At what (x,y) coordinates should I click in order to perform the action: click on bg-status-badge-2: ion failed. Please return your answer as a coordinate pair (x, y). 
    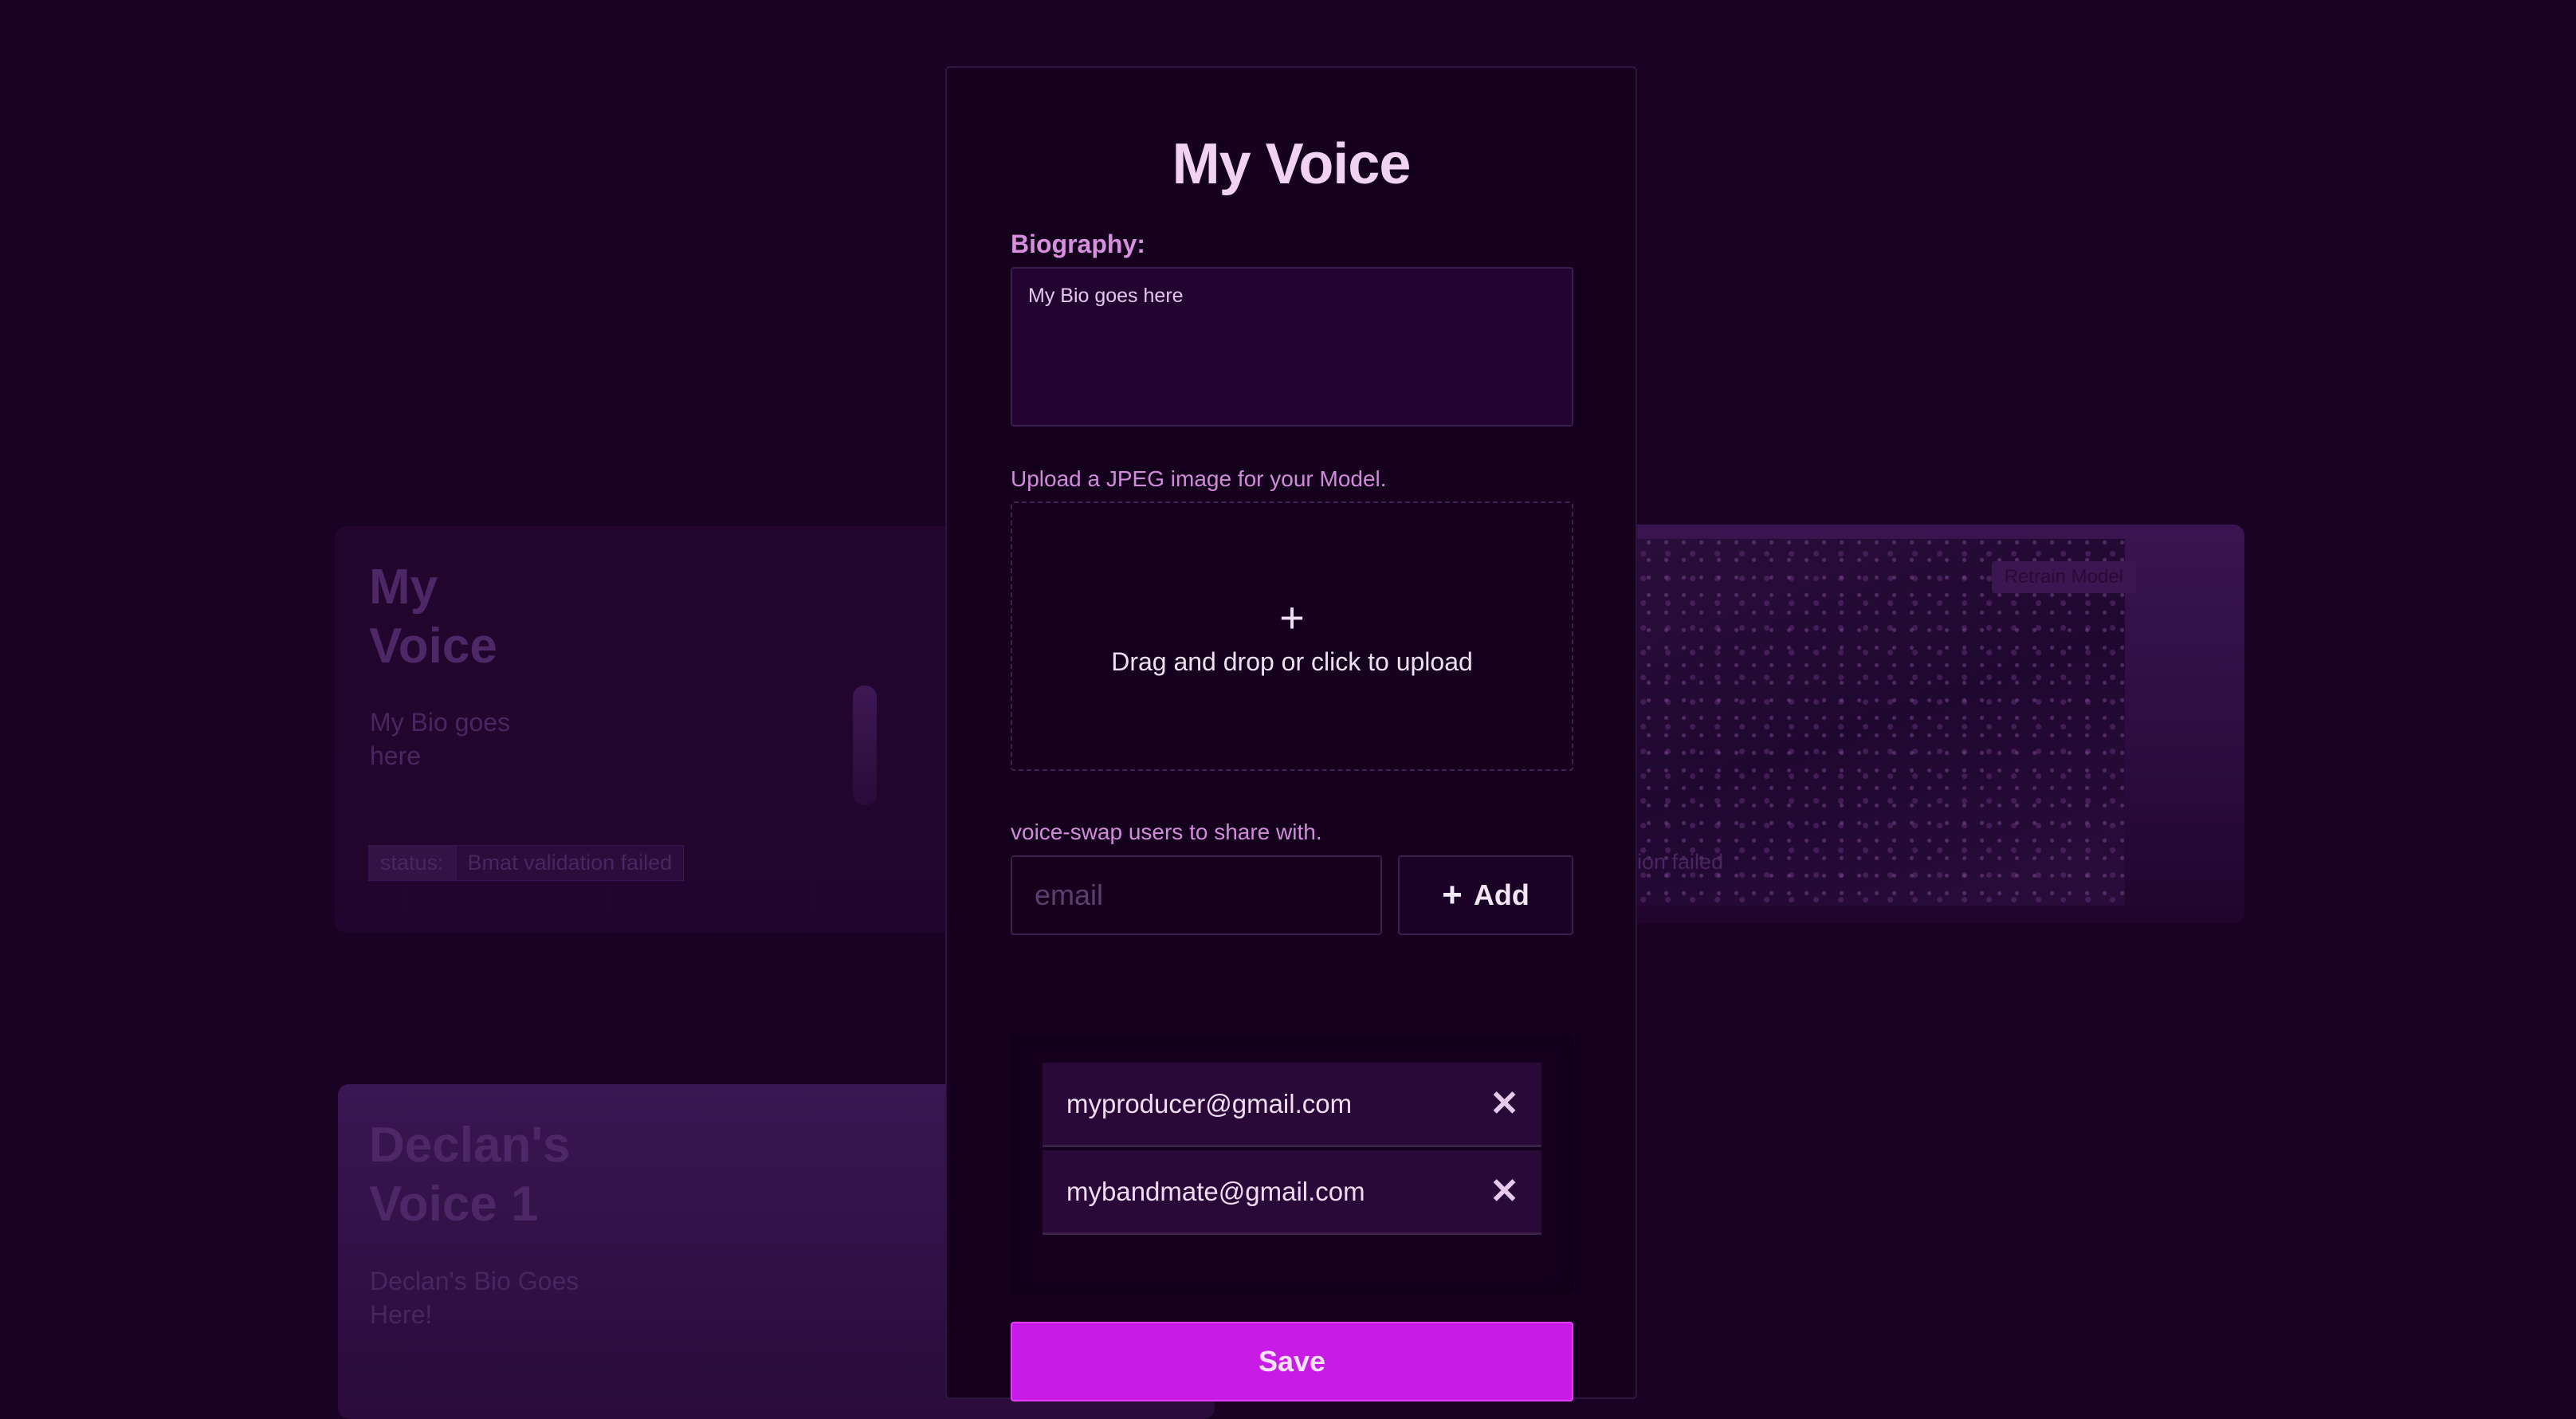
    Looking at the image, I should click on (1680, 862).